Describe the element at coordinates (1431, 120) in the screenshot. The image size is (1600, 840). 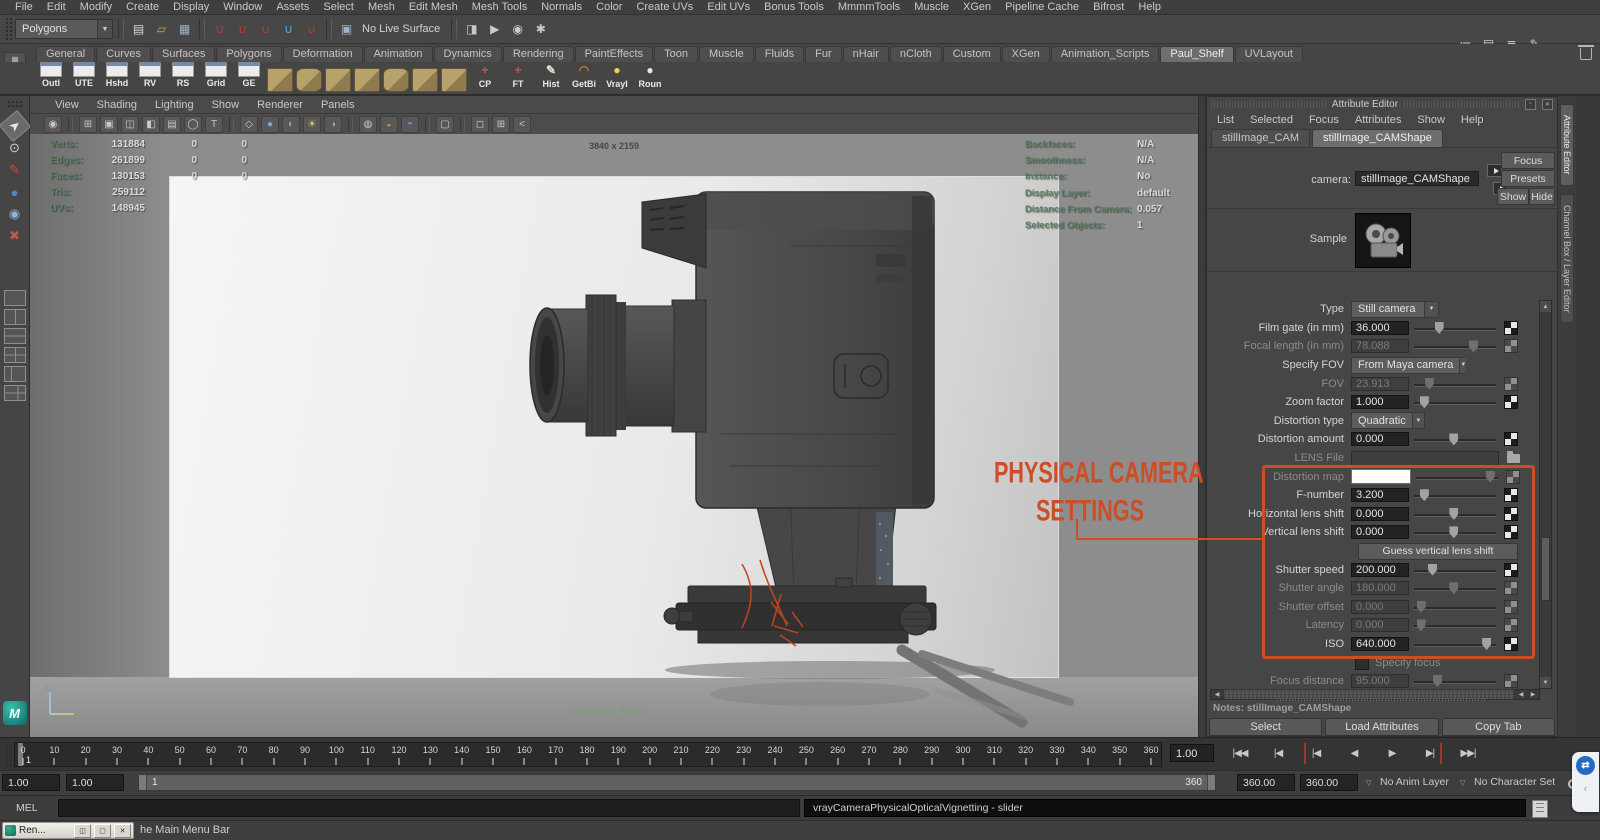
I see `ae-menu-show: Show` at that location.